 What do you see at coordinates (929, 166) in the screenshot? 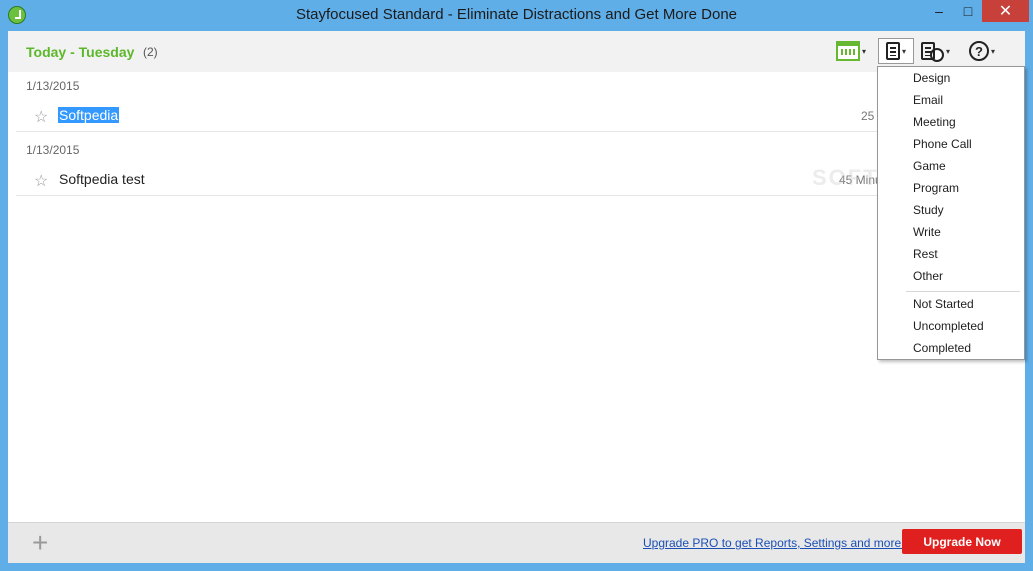
I see `menu-item-game: Game` at bounding box center [929, 166].